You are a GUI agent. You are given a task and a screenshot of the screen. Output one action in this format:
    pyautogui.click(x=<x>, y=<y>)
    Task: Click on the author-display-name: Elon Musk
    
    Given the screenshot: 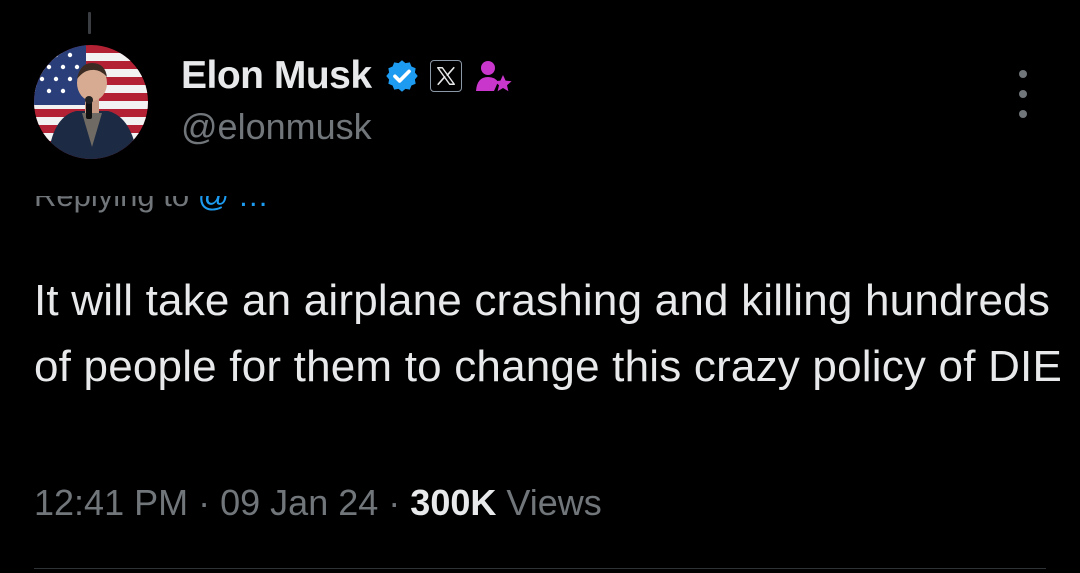 What is the action you would take?
    pyautogui.click(x=276, y=76)
    